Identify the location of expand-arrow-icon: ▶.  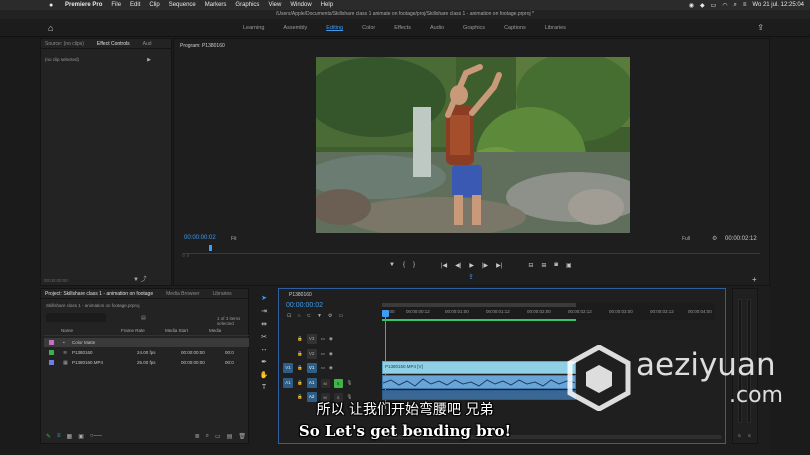
(149, 60).